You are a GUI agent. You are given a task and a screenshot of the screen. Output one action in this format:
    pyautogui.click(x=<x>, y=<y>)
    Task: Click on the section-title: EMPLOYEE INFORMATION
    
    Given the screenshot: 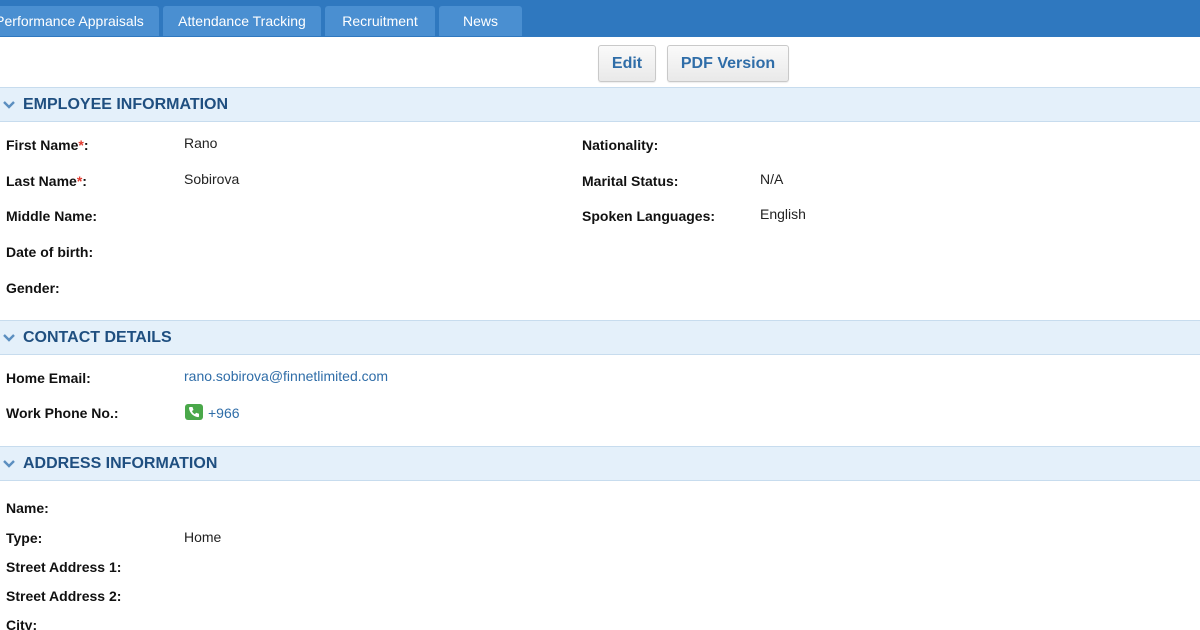 What is the action you would take?
    pyautogui.click(x=126, y=104)
    